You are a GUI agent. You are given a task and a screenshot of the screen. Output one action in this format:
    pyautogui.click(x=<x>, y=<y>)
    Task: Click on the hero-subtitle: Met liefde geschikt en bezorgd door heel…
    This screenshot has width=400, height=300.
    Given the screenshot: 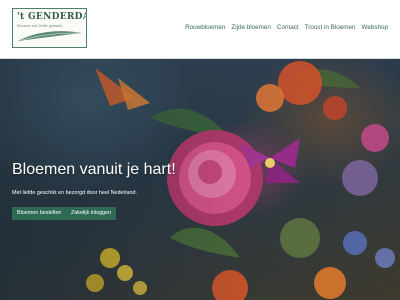 What is the action you would take?
    pyautogui.click(x=74, y=193)
    